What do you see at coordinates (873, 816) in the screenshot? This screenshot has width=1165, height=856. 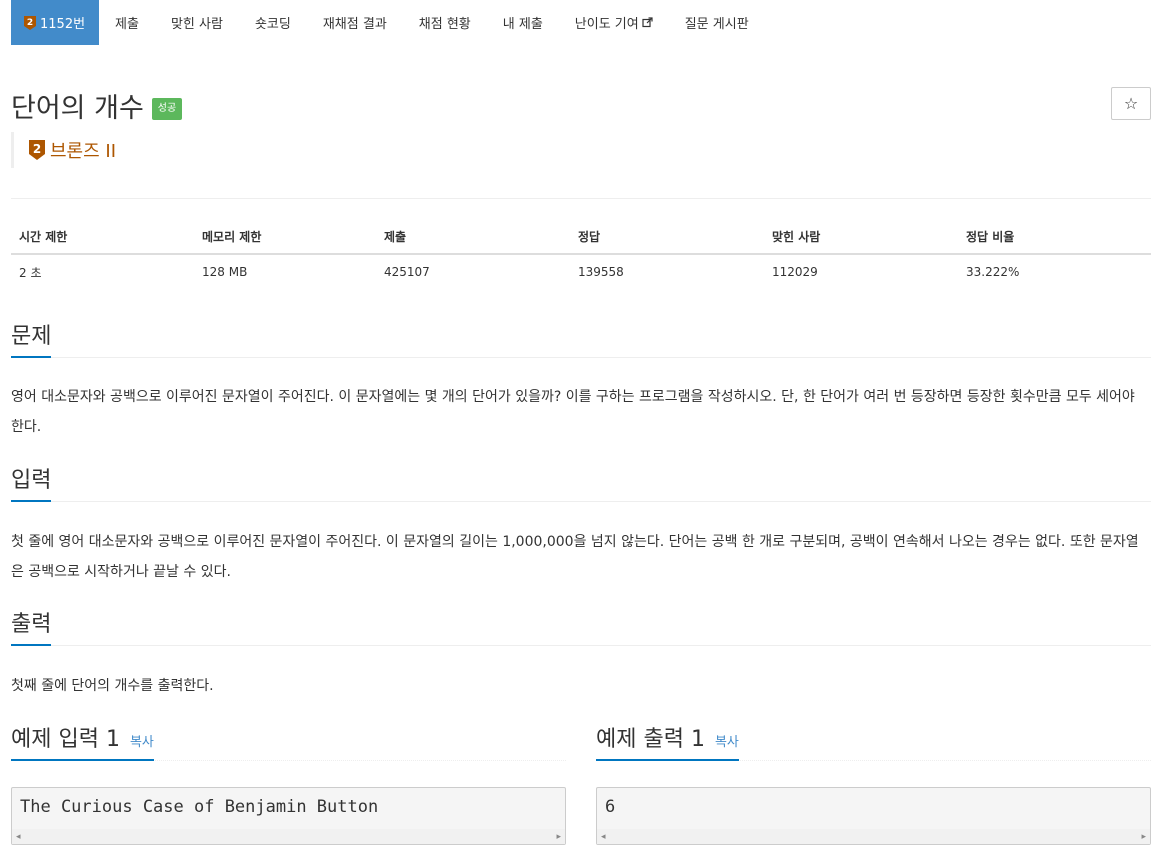 I see `sample-output-box: 6 ◂ ▸` at bounding box center [873, 816].